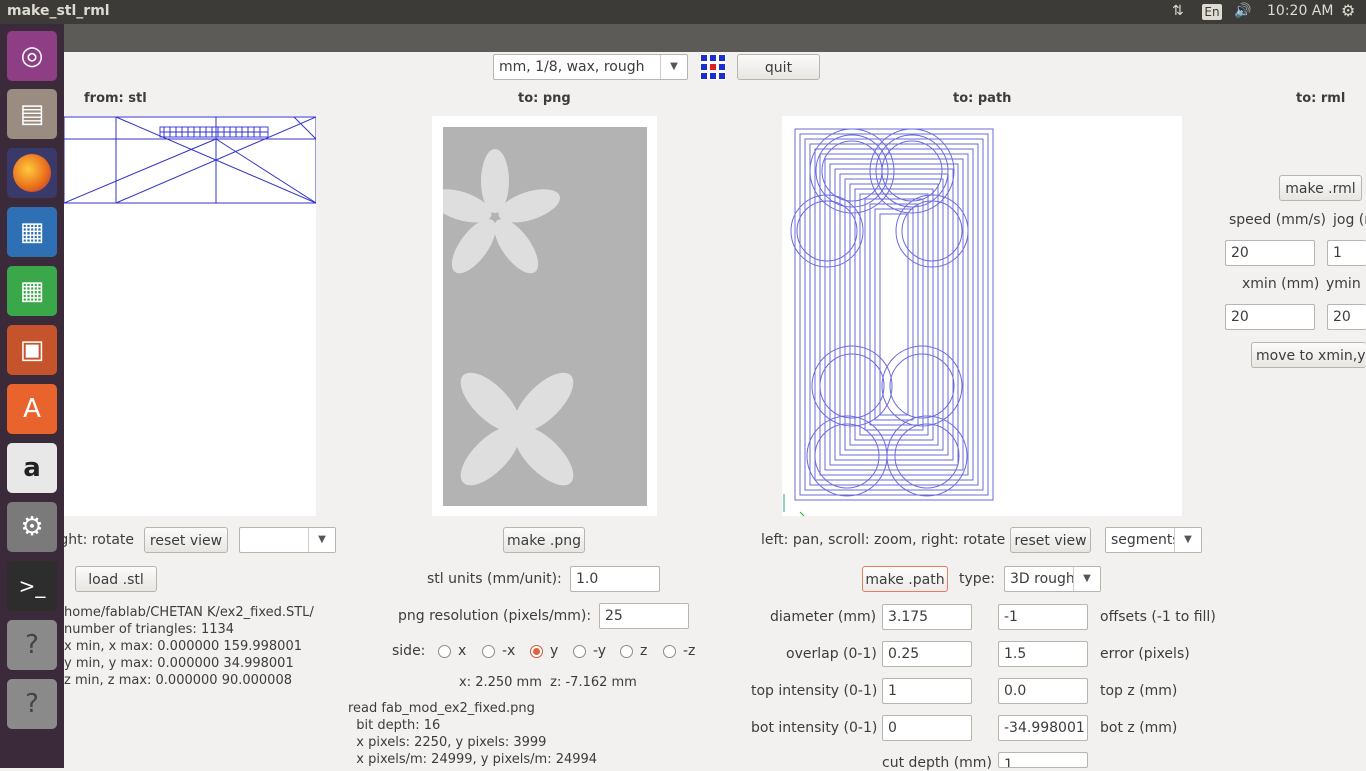  What do you see at coordinates (644, 616) in the screenshot?
I see `png-resolution-input: 25` at bounding box center [644, 616].